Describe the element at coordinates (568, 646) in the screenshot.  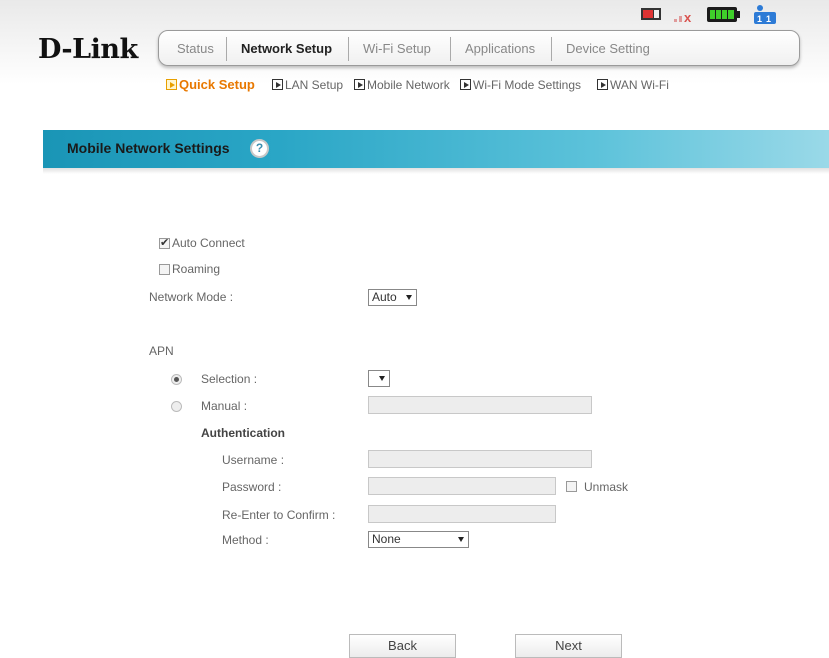
I see `next-button: Next` at that location.